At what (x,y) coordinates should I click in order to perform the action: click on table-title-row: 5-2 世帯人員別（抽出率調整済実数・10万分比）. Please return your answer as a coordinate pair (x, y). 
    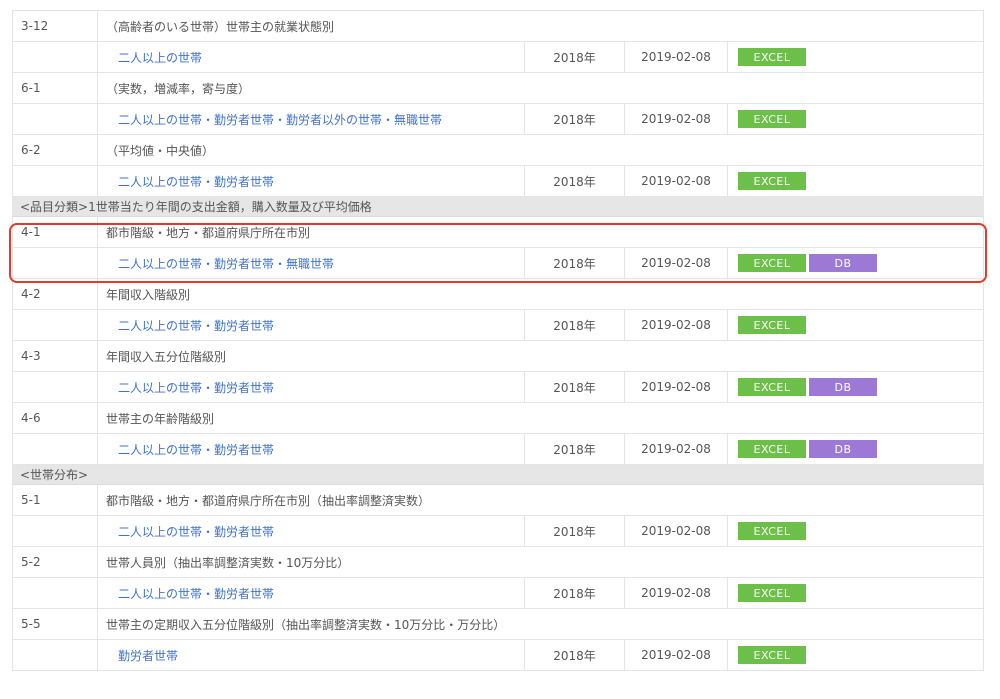
    Looking at the image, I should click on (498, 562).